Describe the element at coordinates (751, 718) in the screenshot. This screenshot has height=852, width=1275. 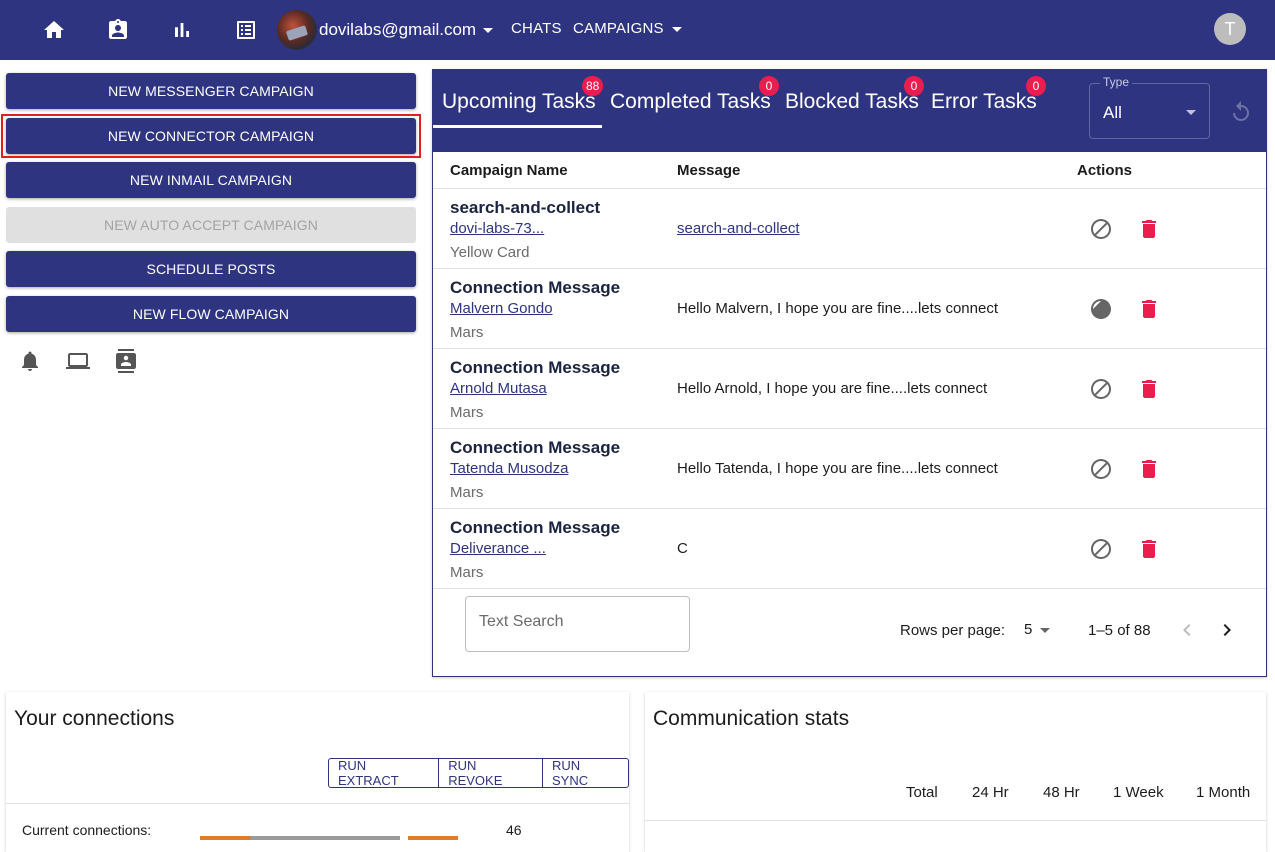
I see `communication-stats-title: Communication stats` at that location.